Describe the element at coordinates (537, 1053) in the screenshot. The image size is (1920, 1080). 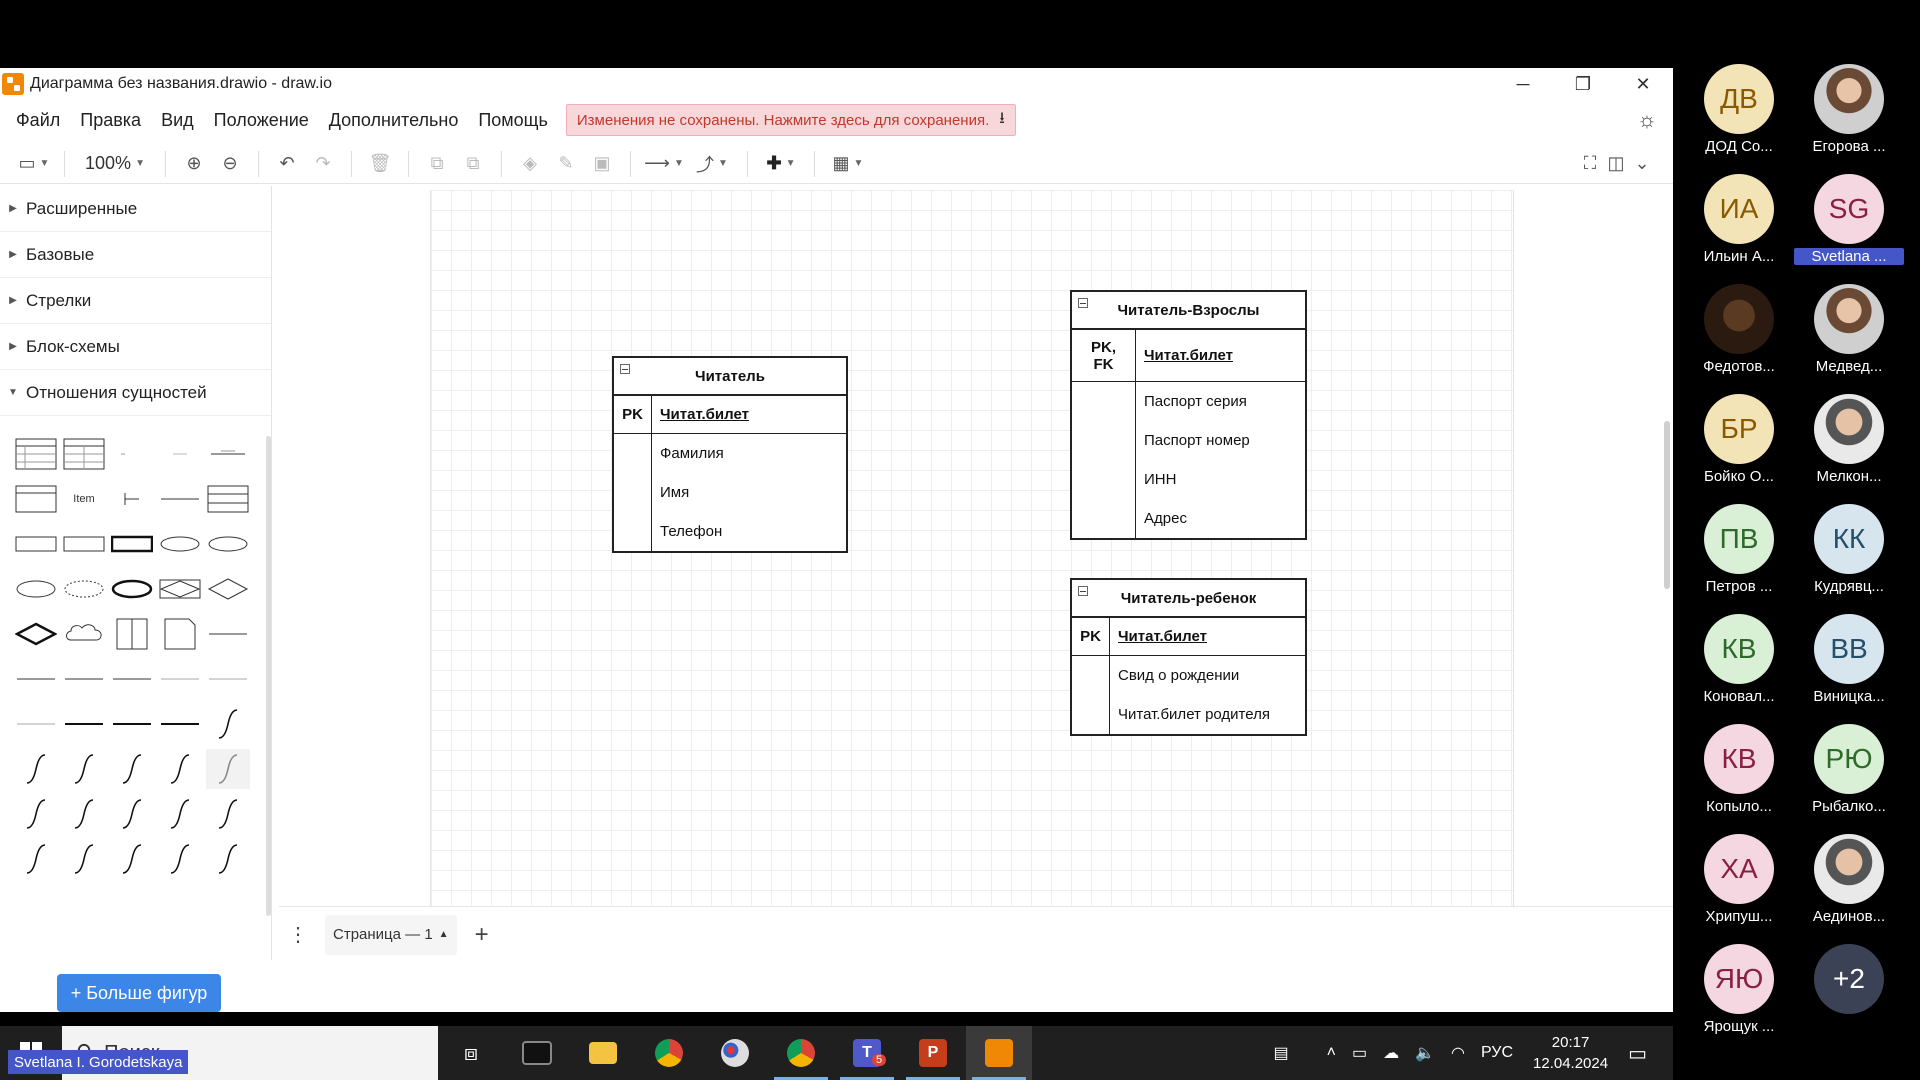
I see `terminal-icon` at that location.